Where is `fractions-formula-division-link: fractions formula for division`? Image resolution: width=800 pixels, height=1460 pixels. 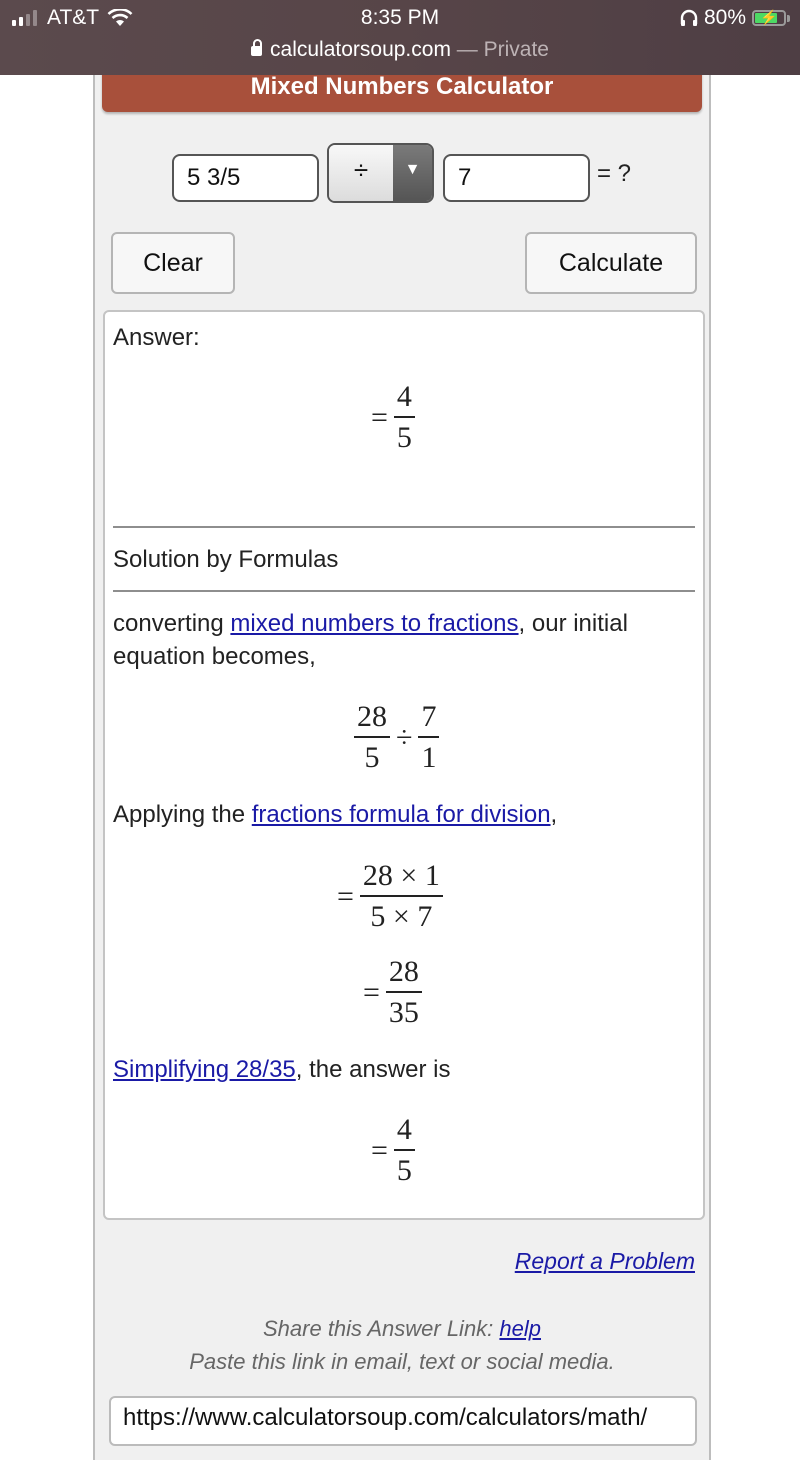
fractions-formula-division-link: fractions formula for division is located at coordinates (401, 814).